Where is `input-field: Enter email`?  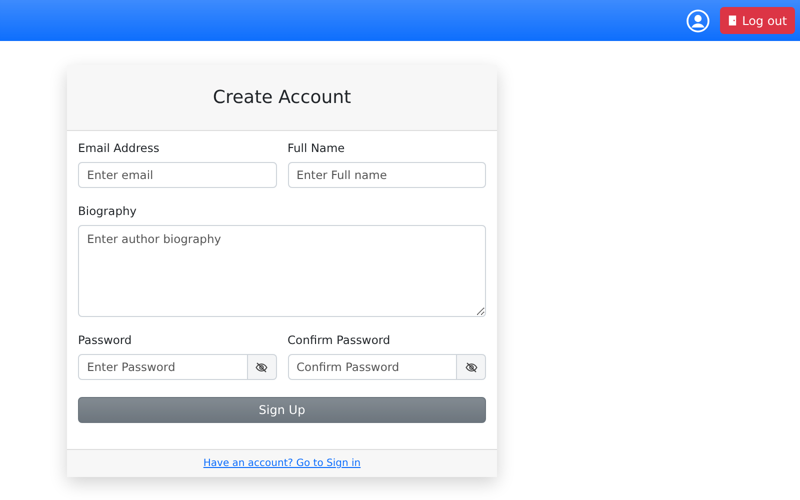 input-field: Enter email is located at coordinates (177, 175).